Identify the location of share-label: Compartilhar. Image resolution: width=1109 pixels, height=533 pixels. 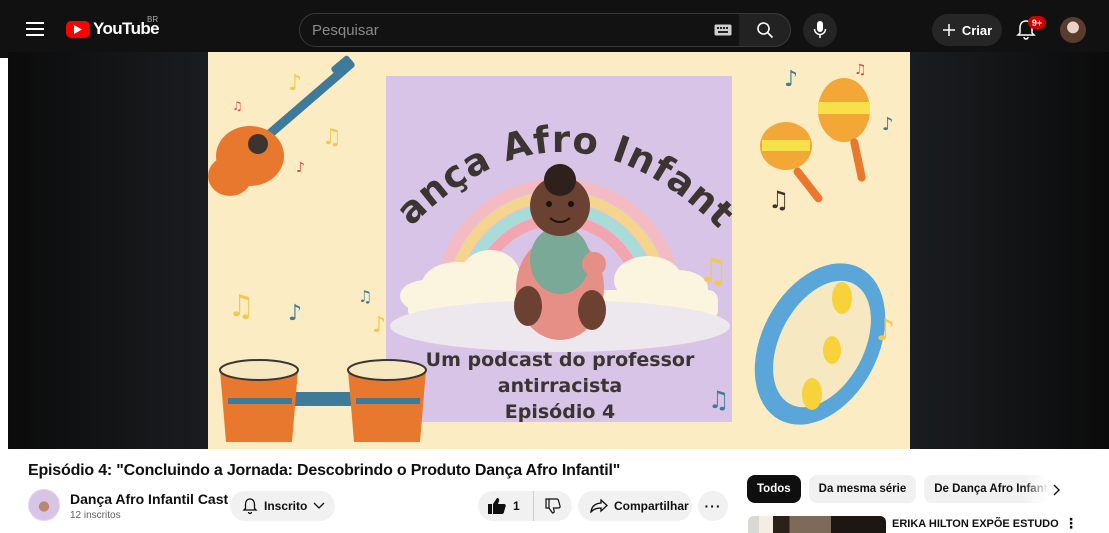
(651, 506).